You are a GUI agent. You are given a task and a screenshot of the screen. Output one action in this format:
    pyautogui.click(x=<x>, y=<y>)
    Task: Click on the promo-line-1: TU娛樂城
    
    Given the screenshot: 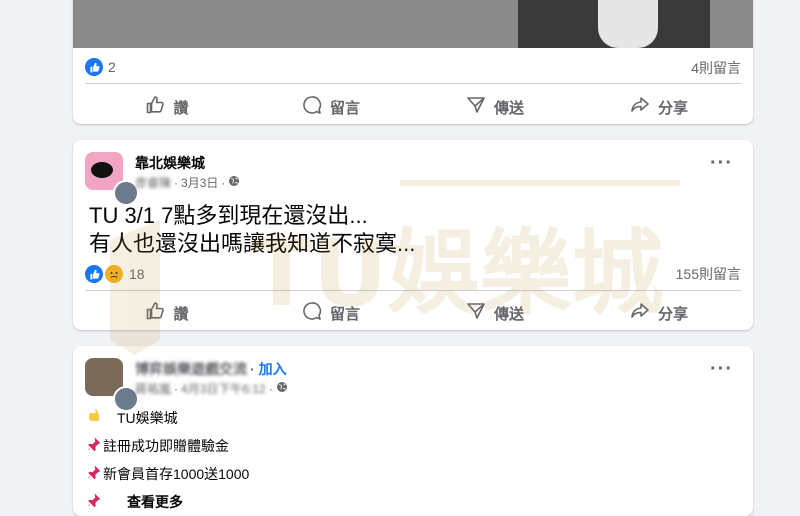 What is the action you would take?
    pyautogui.click(x=168, y=418)
    